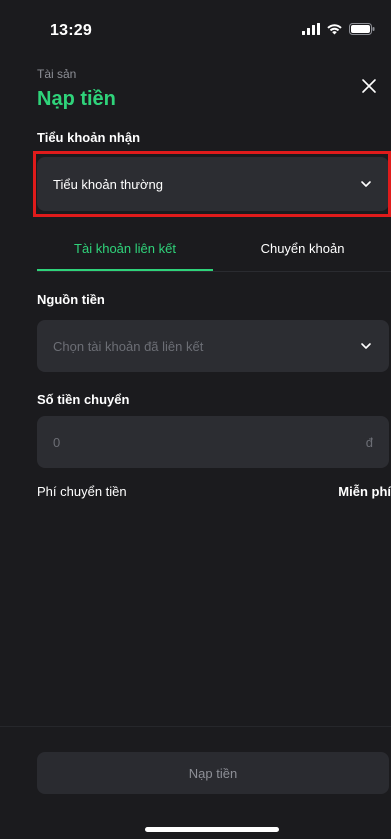 This screenshot has height=839, width=391. Describe the element at coordinates (82, 491) in the screenshot. I see `fee-label: Phí chuyển tiền` at that location.